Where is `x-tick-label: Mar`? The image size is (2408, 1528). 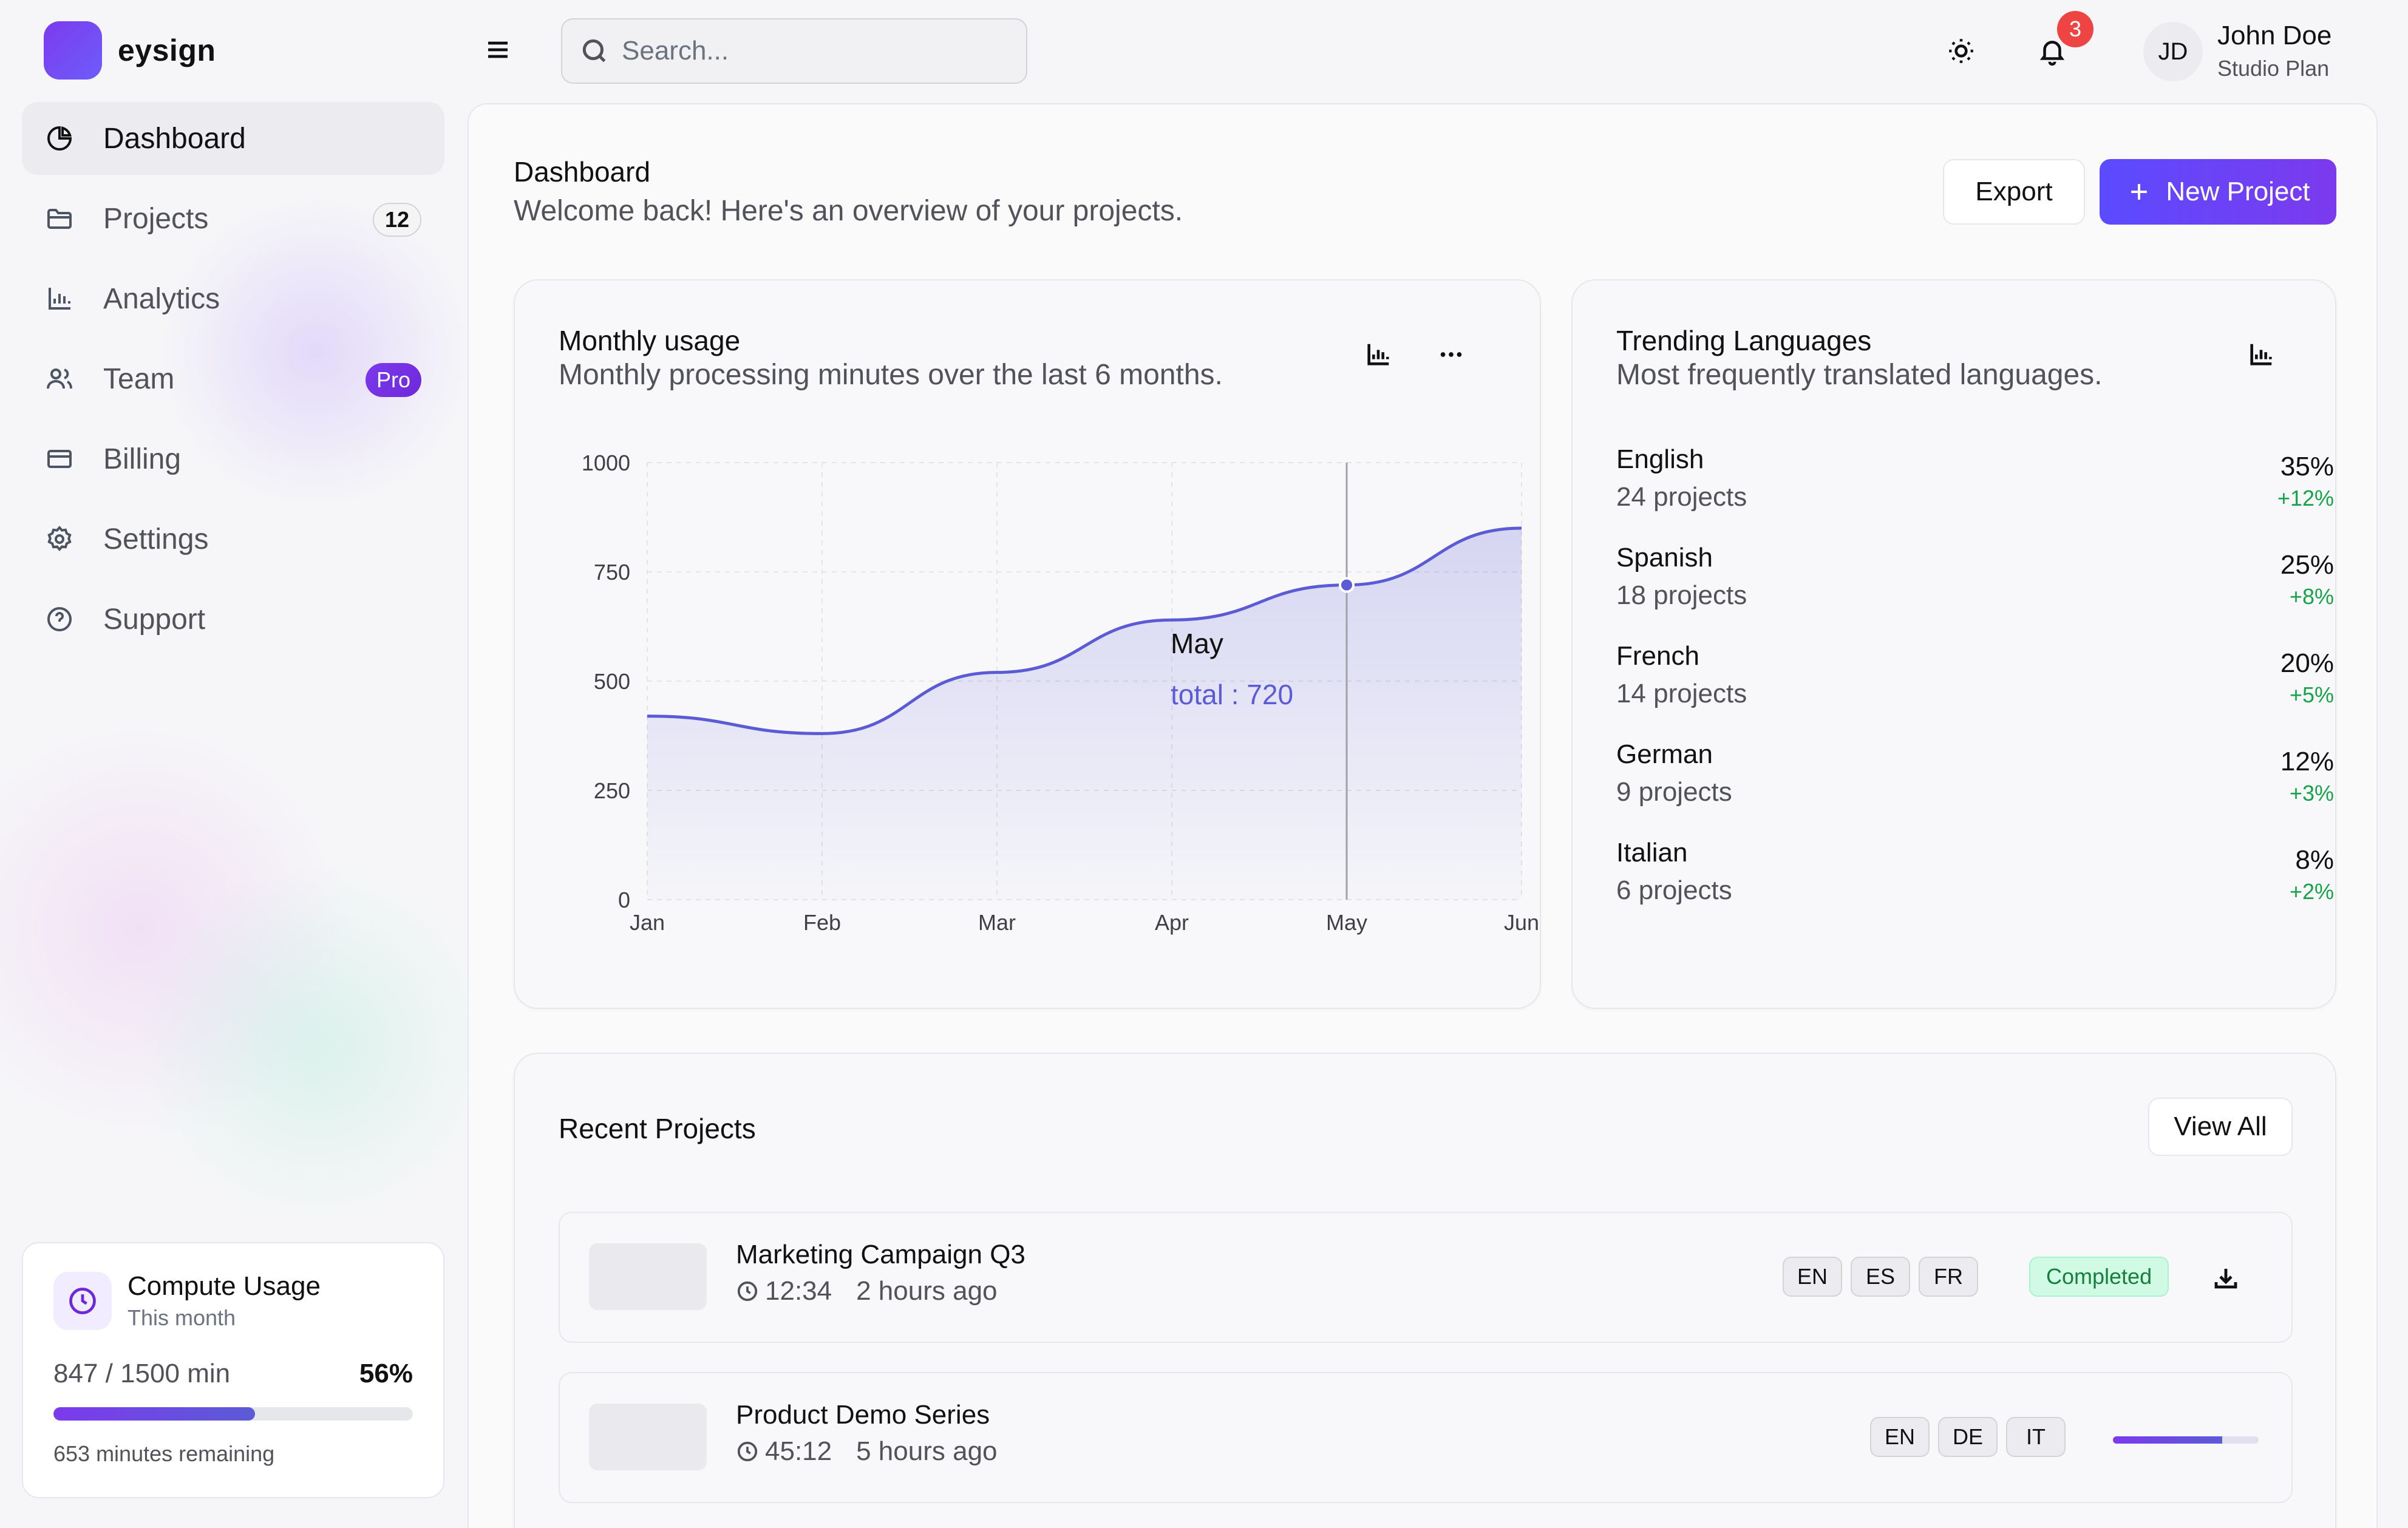 x-tick-label: Mar is located at coordinates (997, 922).